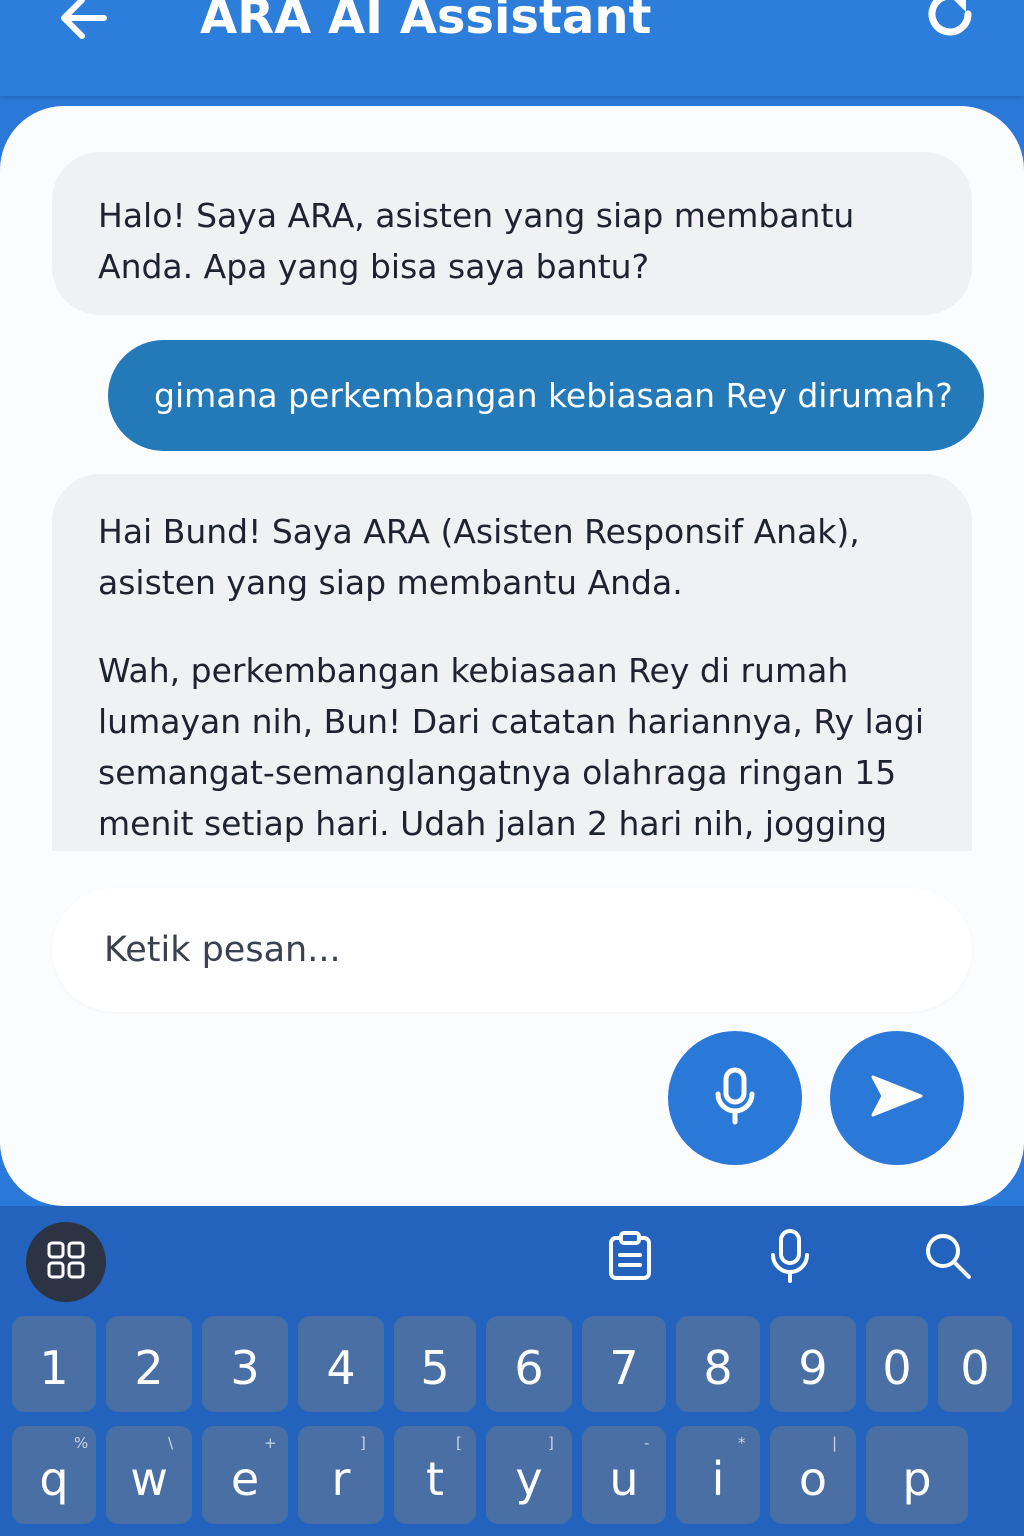 This screenshot has height=1536, width=1024. I want to click on key-9: 9, so click(813, 1364).